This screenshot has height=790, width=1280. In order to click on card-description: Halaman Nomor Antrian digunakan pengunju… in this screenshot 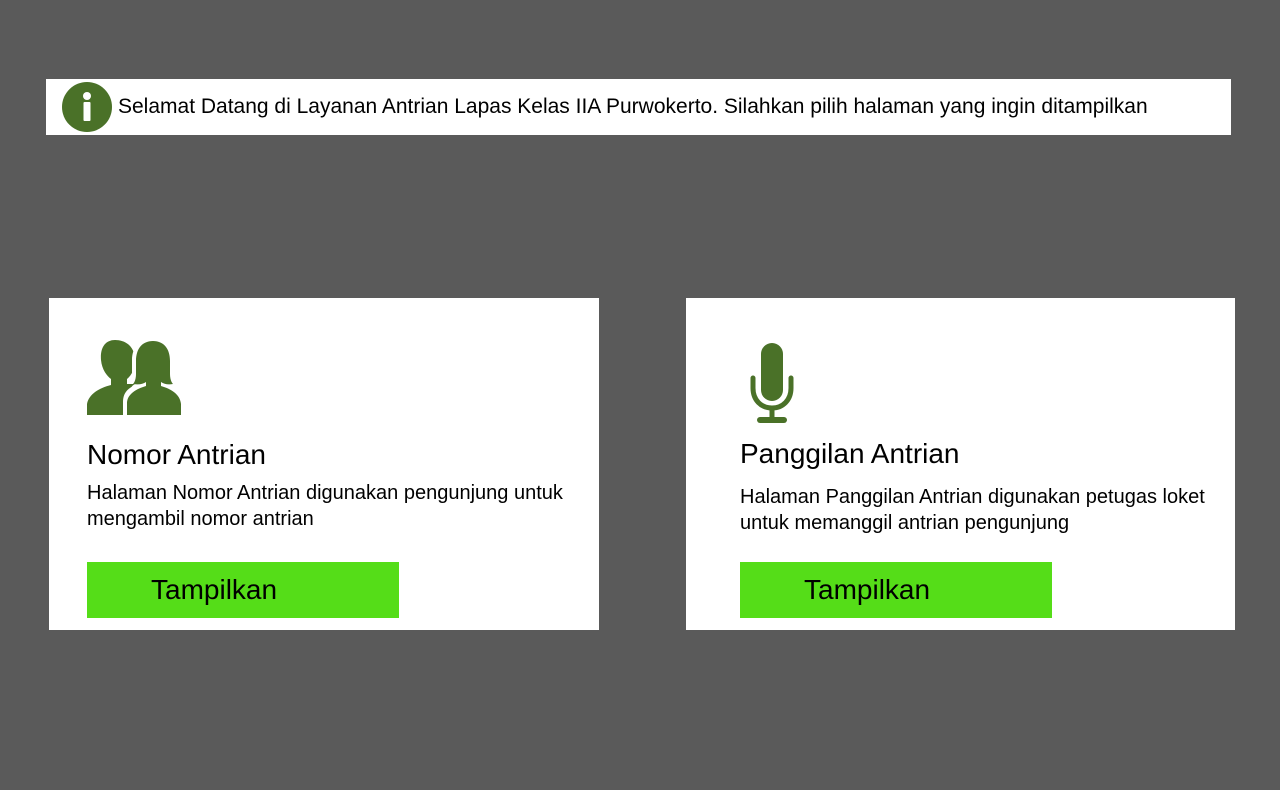, I will do `click(325, 506)`.